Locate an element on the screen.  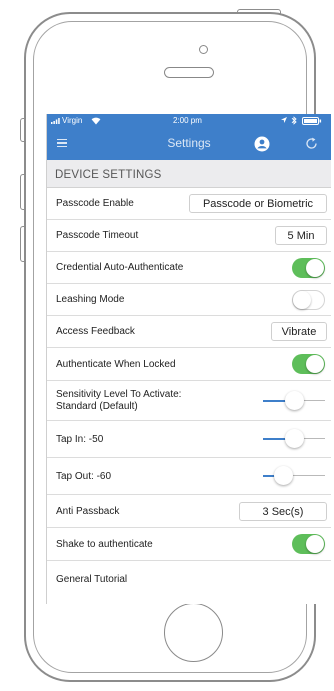
location-arrow-icon is located at coordinates (284, 120).